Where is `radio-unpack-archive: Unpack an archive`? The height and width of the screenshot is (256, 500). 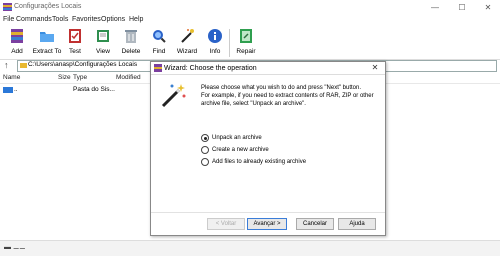 radio-unpack-archive: Unpack an archive is located at coordinates (231, 138).